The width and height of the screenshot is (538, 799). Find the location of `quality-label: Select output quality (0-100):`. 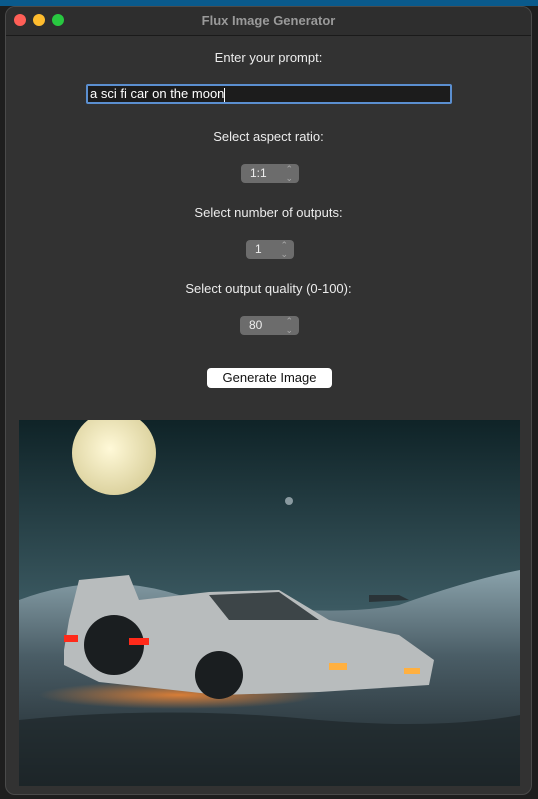

quality-label: Select output quality (0-100): is located at coordinates (268, 288).